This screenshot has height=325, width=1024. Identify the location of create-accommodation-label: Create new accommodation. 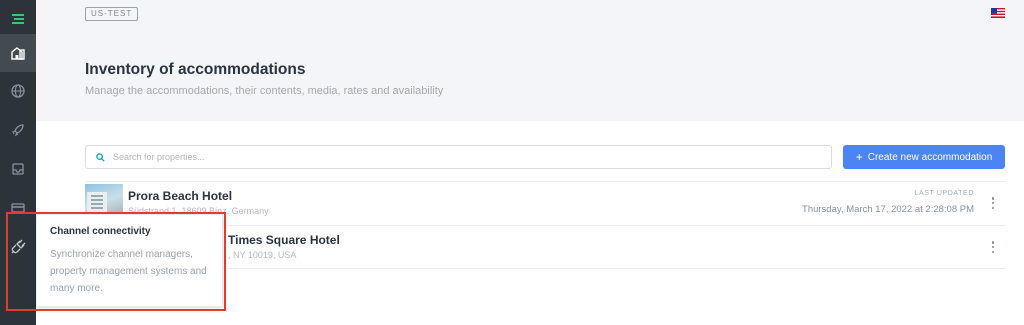
(930, 157).